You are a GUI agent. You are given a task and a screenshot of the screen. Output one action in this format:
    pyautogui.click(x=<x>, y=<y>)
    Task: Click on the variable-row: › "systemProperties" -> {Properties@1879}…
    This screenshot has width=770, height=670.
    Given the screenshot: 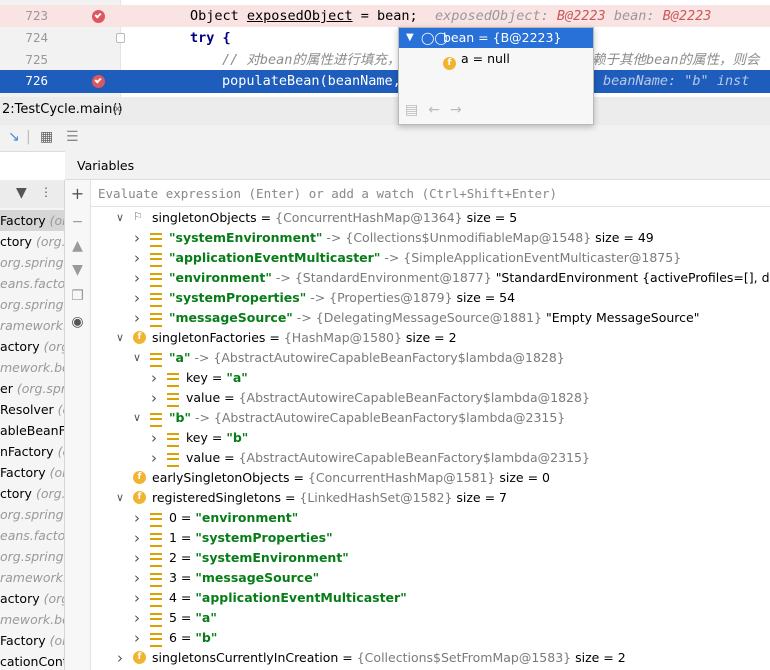 What is the action you would take?
    pyautogui.click(x=430, y=298)
    